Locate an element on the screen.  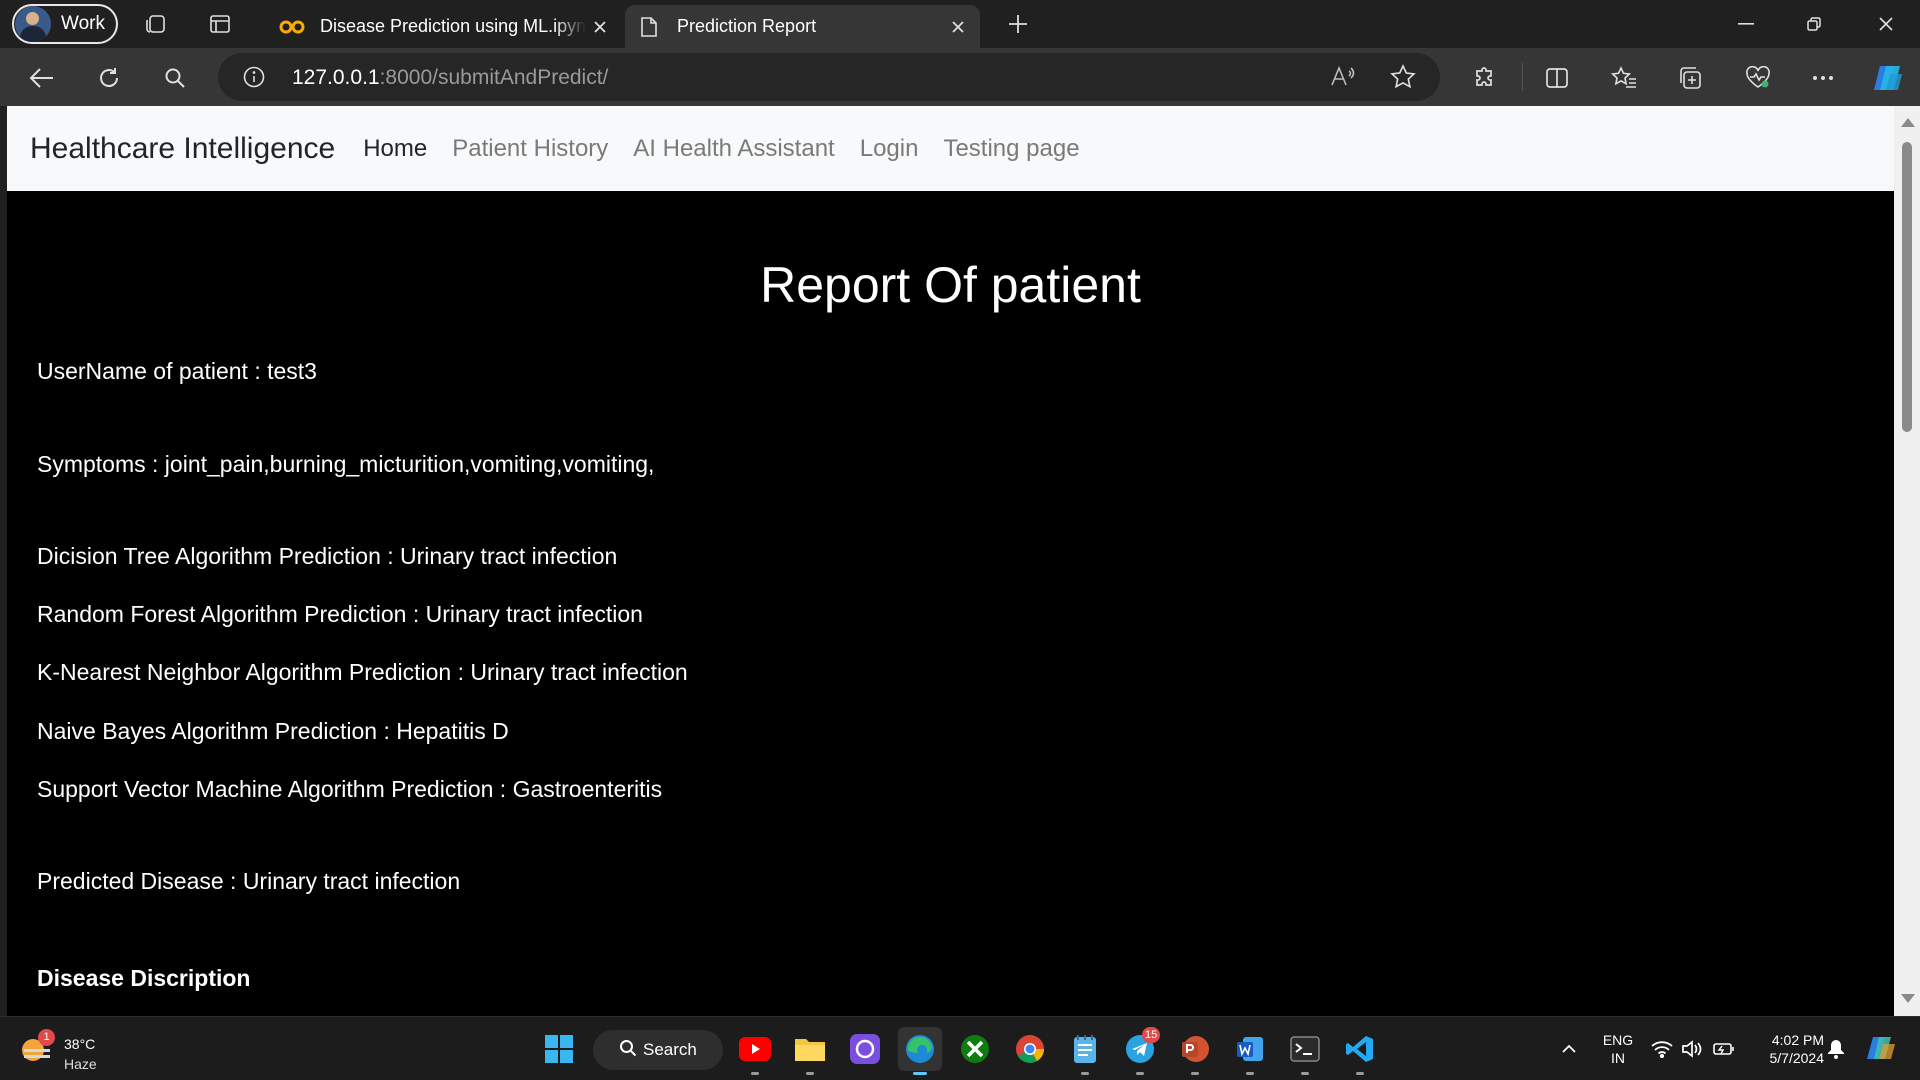
nav-login: Login is located at coordinates (889, 149).